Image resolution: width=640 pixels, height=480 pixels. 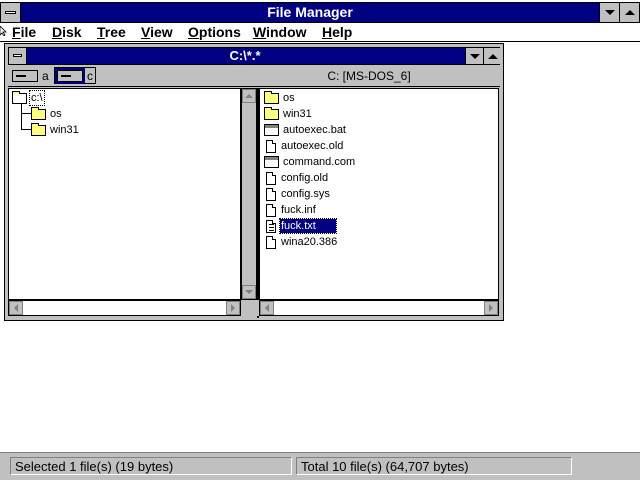 I want to click on menu-disk-label: isk, so click(x=72, y=32).